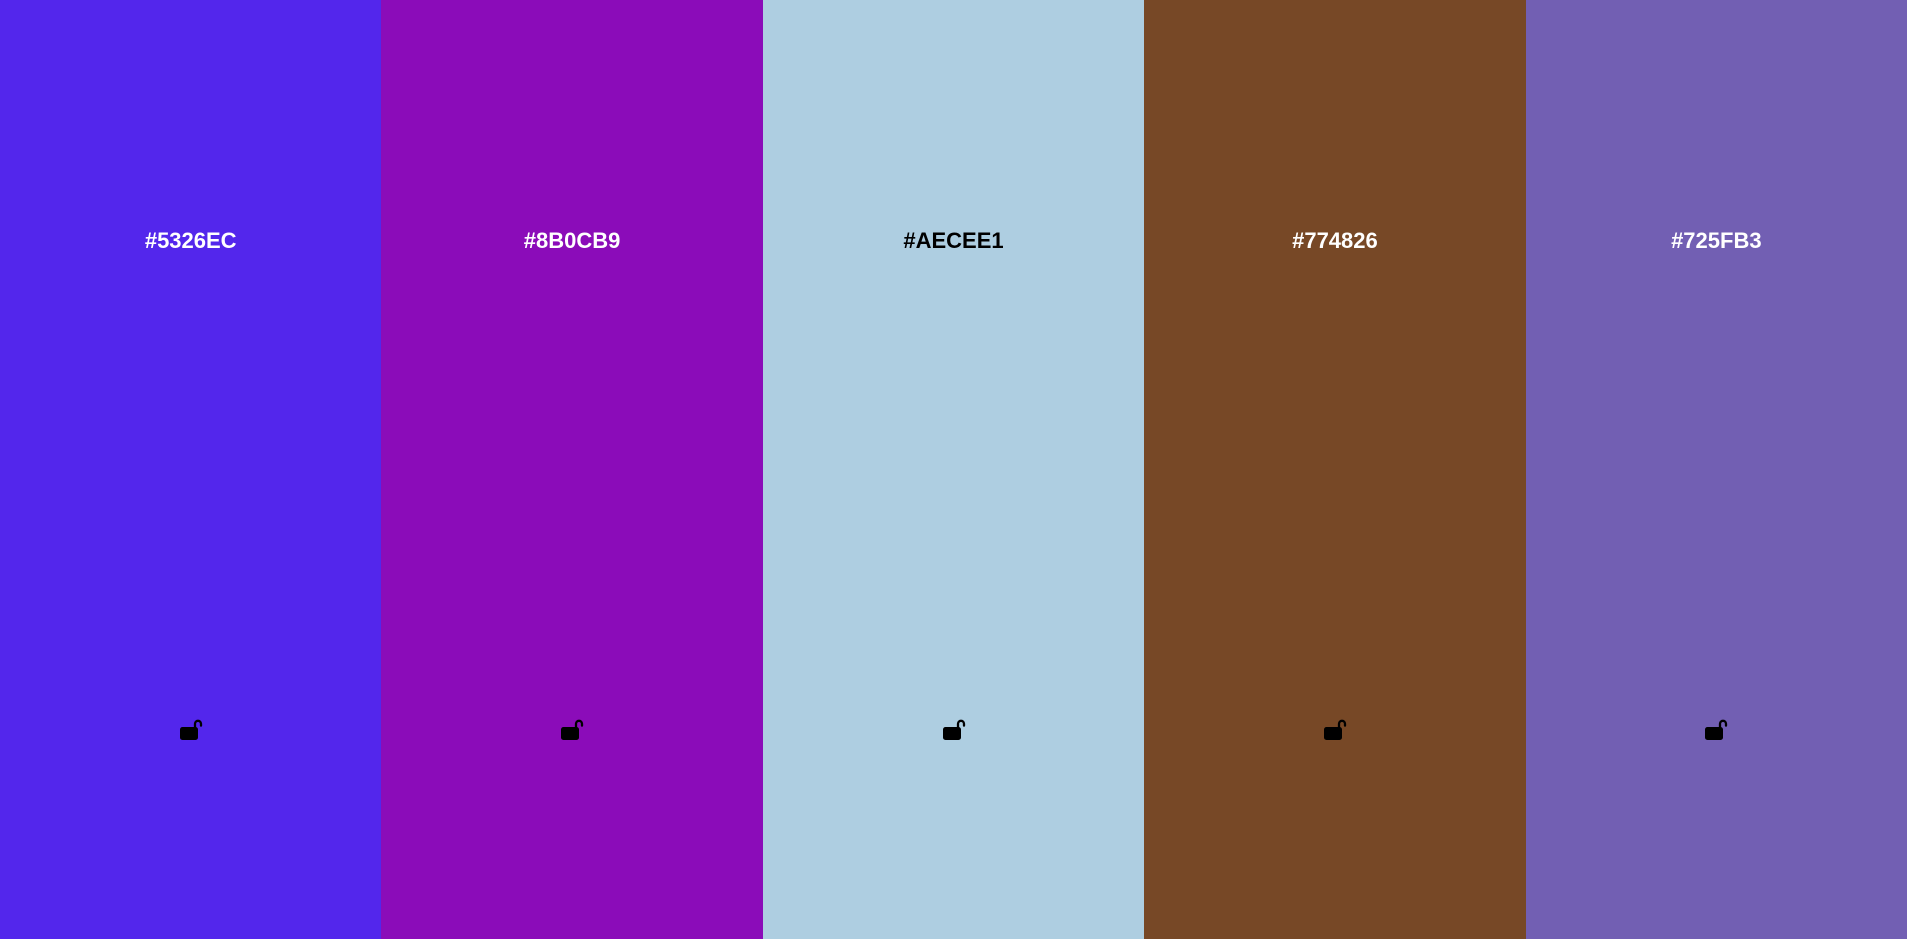  I want to click on hex-code-label: #8B0CB9, so click(571, 241).